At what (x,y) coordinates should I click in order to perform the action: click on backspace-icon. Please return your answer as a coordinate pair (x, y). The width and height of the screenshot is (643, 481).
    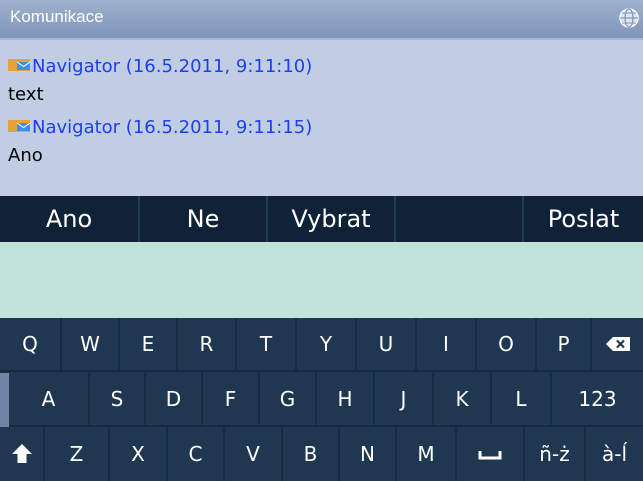
    Looking at the image, I should click on (617, 344).